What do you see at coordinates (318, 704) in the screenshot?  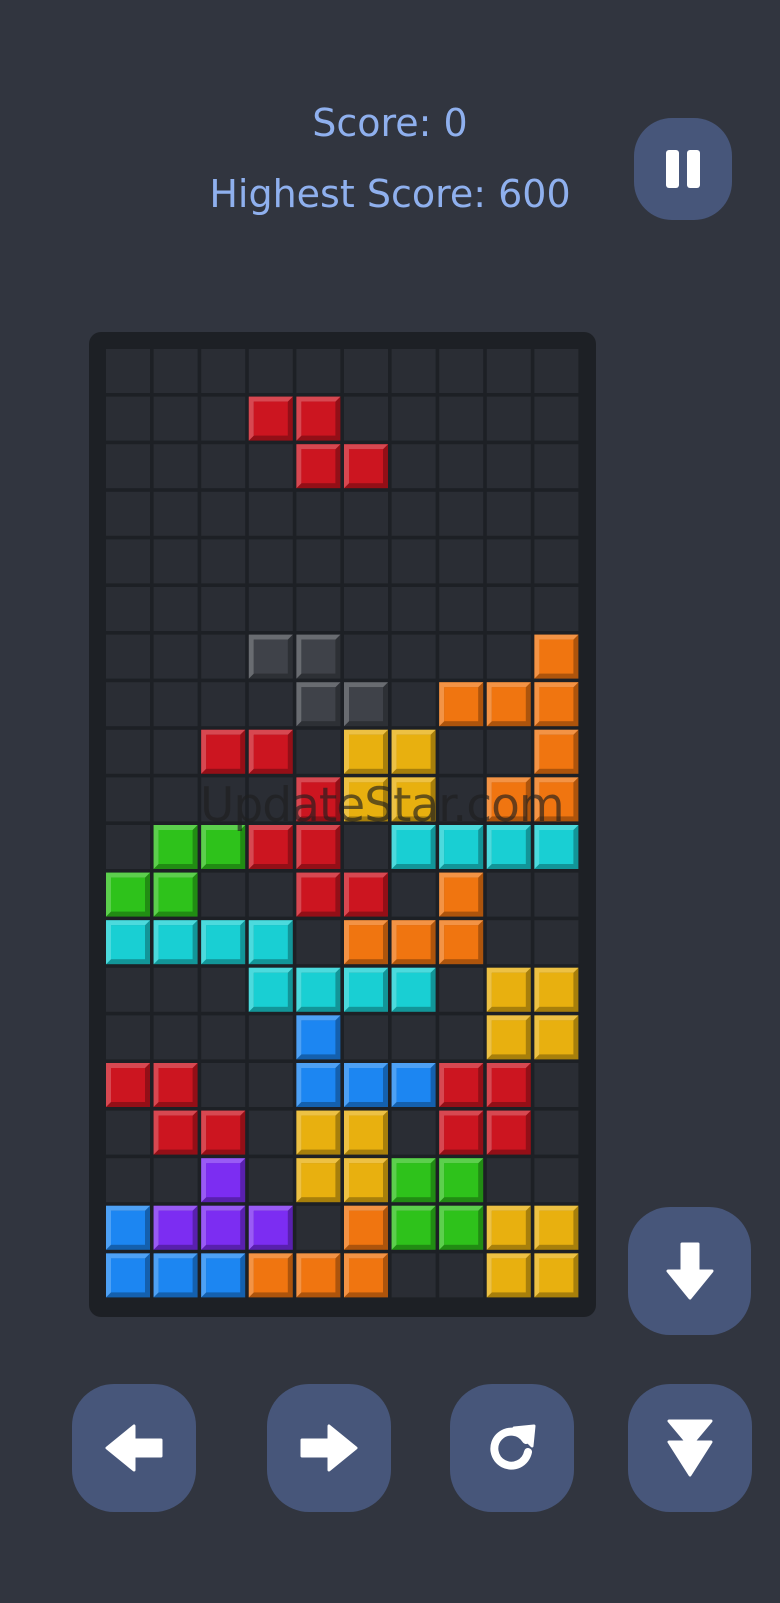 I see `ghost-block` at bounding box center [318, 704].